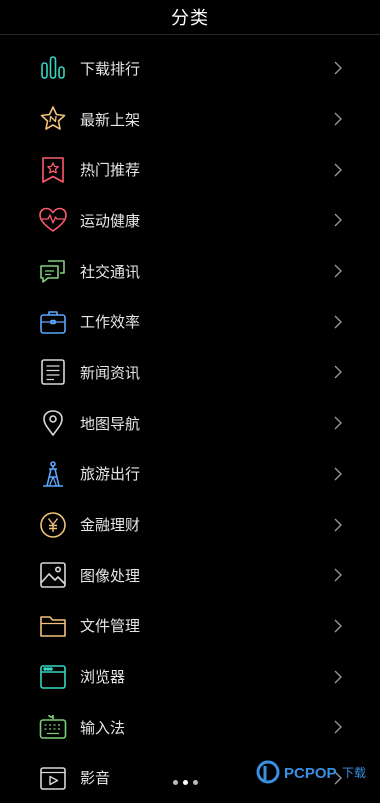 The image size is (380, 803). What do you see at coordinates (53, 626) in the screenshot?
I see `folder-icon` at bounding box center [53, 626].